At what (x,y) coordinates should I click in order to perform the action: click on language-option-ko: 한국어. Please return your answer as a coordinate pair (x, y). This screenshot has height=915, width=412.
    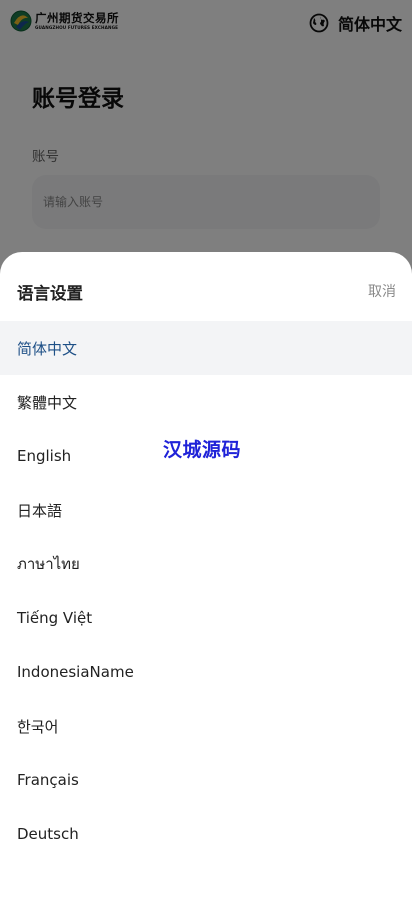
    Looking at the image, I should click on (206, 726).